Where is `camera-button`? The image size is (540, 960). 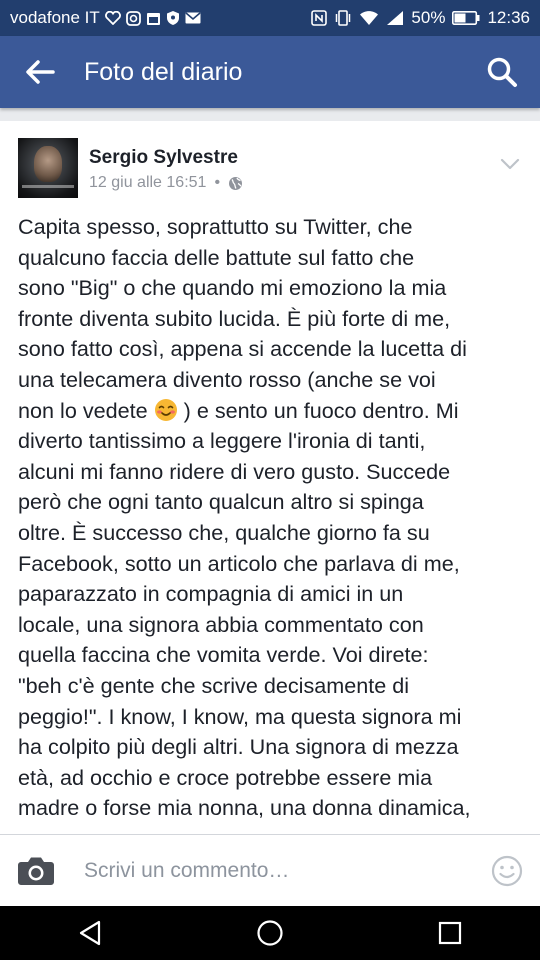 camera-button is located at coordinates (36, 871).